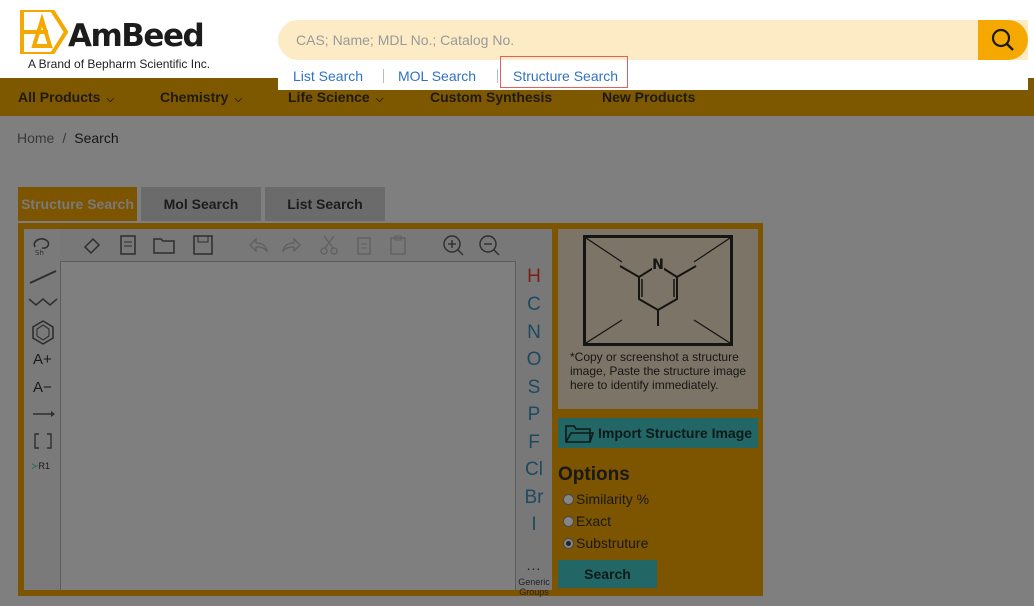 Image resolution: width=1034 pixels, height=606 pixels. Describe the element at coordinates (534, 277) in the screenshot. I see `atom-h: H` at that location.